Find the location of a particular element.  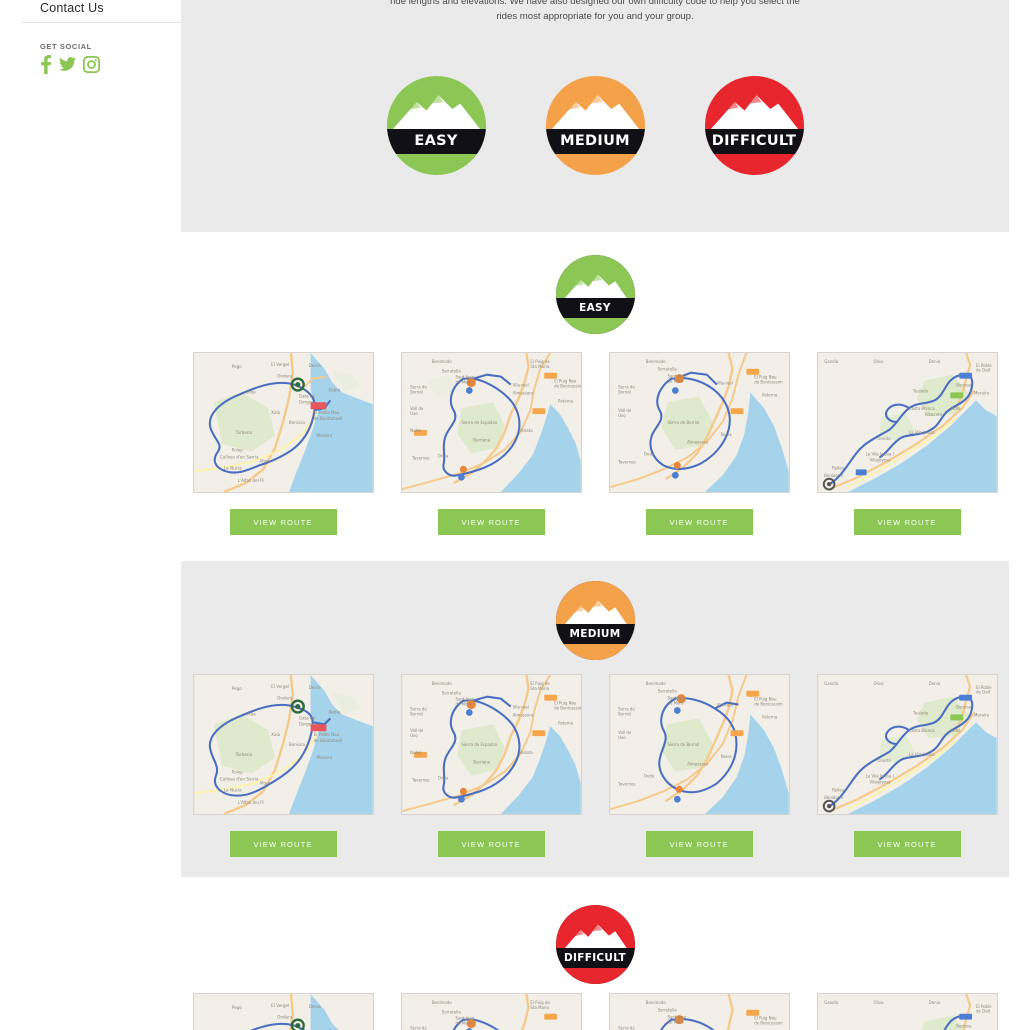

sidebar-item-contact-us: Contact Us is located at coordinates (72, 8).